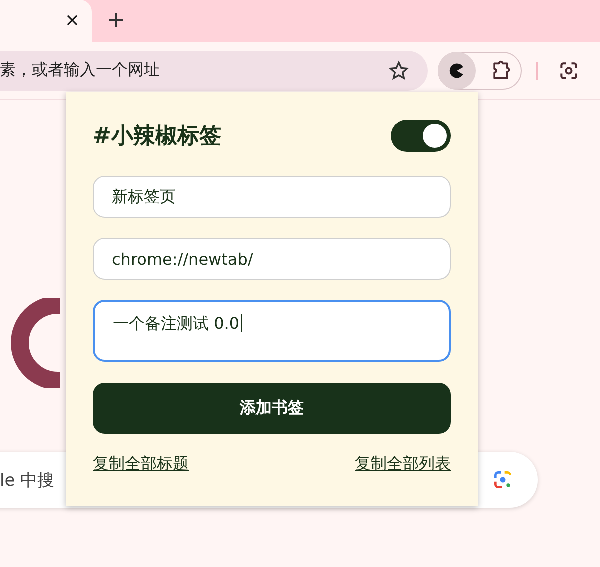  I want to click on popup-title: #小辣椒标签, so click(157, 137).